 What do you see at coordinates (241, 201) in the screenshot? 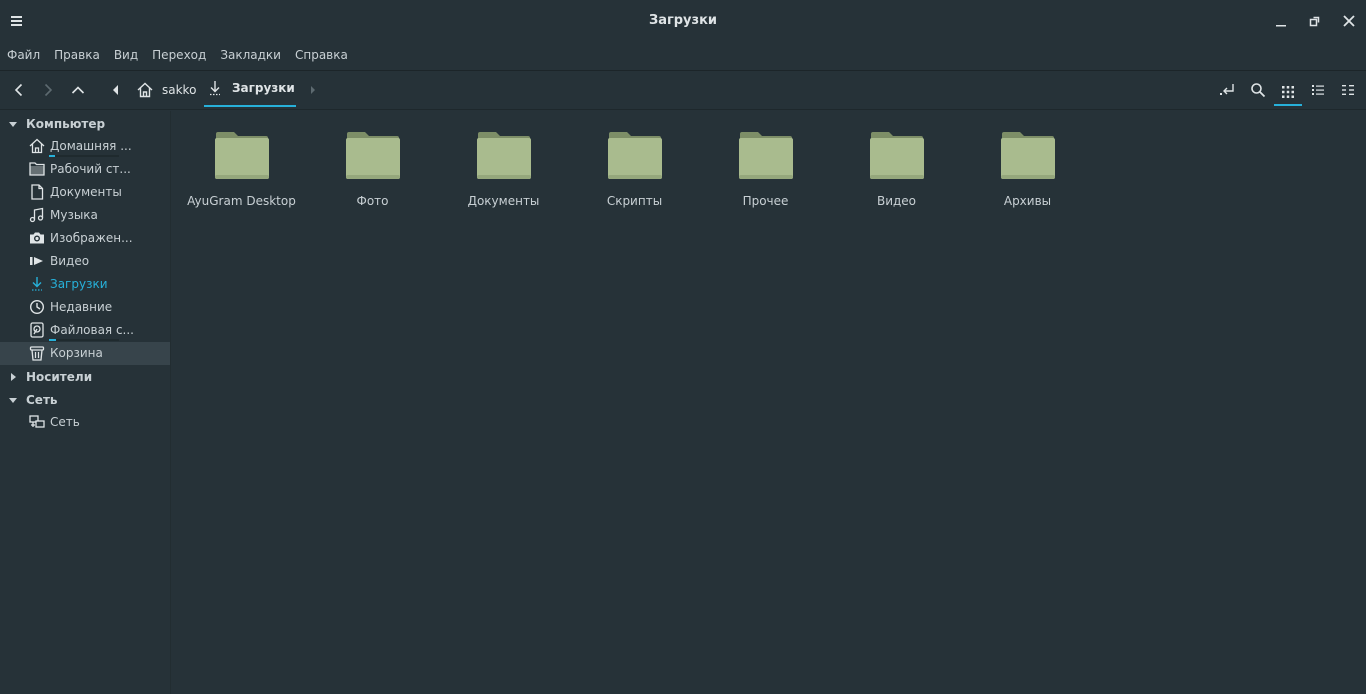
I see `folder-name: AyuGram Desktop` at bounding box center [241, 201].